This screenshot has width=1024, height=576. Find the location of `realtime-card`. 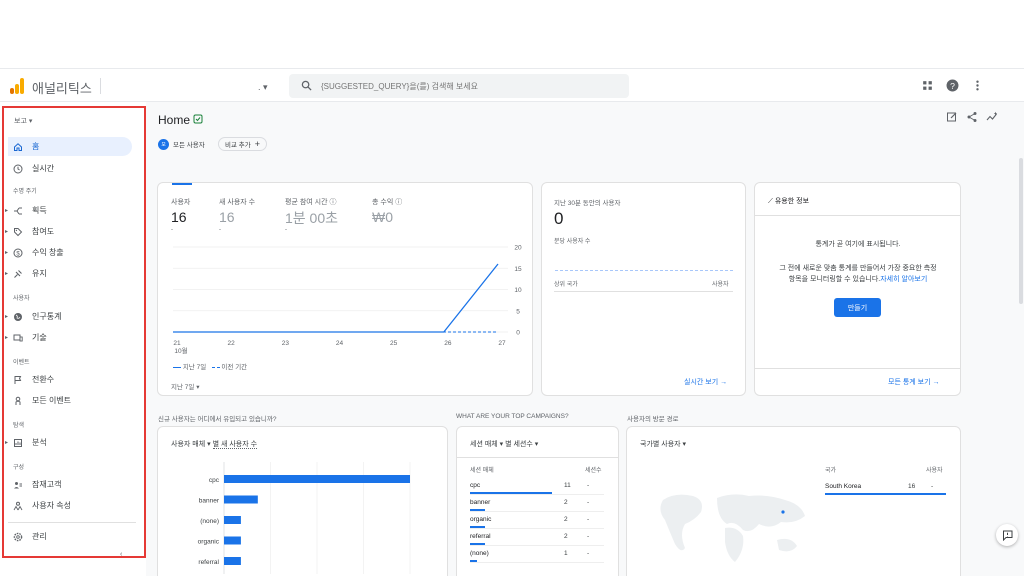

realtime-card is located at coordinates (643, 289).